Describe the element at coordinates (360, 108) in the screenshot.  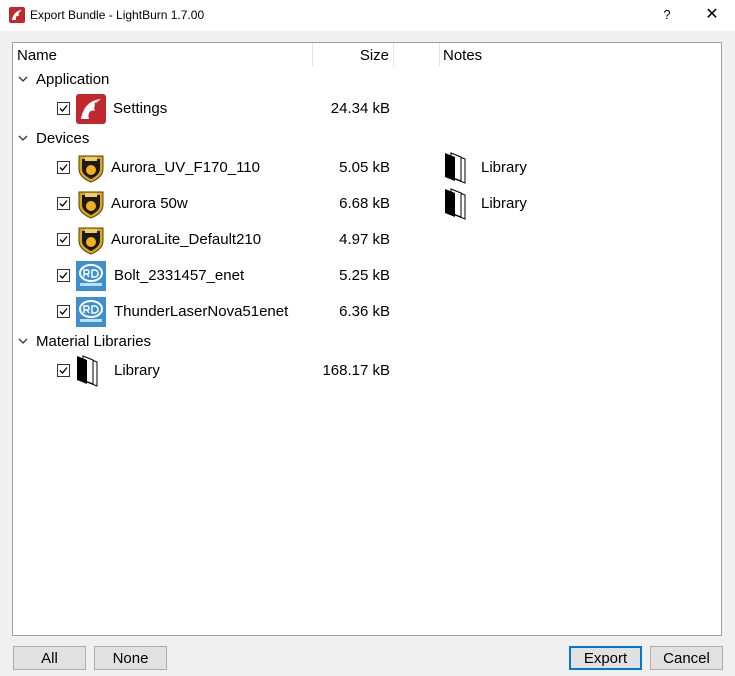
I see `item-size: 24.34 kB` at that location.